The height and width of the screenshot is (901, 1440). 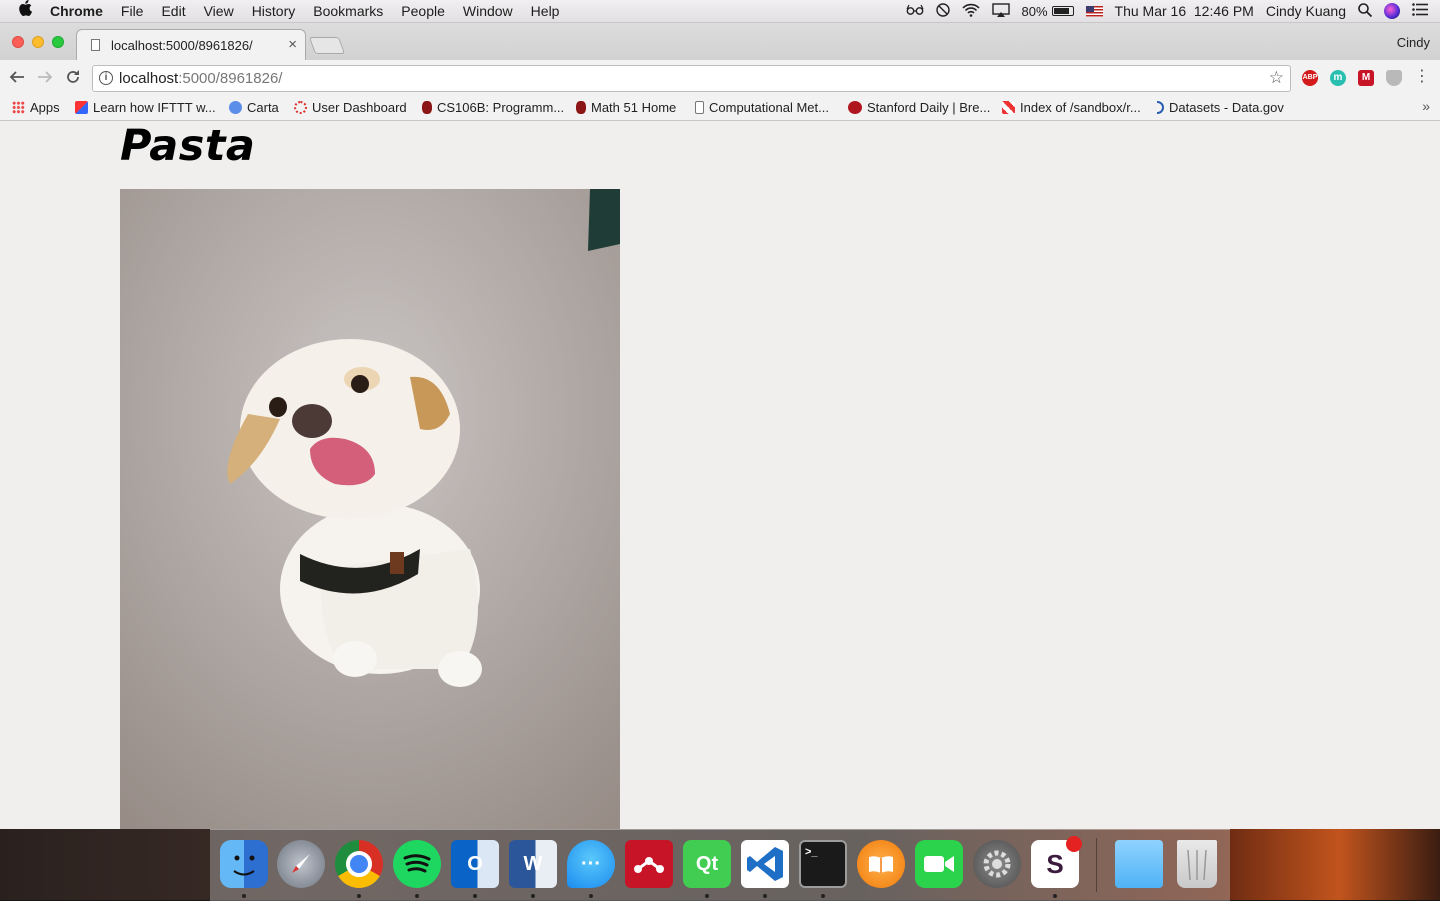 I want to click on menu-window: Window, so click(x=488, y=11).